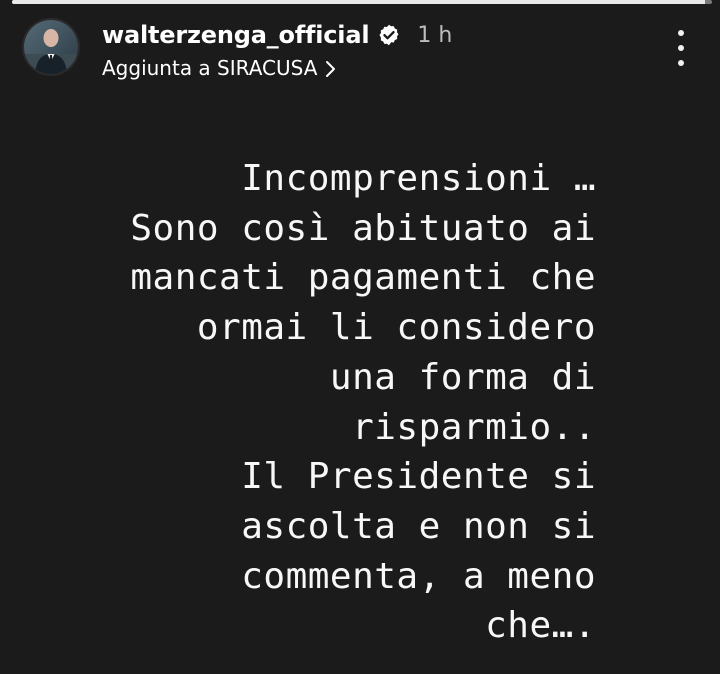  Describe the element at coordinates (418, 477) in the screenshot. I see `caption-line: Il Presidente si` at that location.